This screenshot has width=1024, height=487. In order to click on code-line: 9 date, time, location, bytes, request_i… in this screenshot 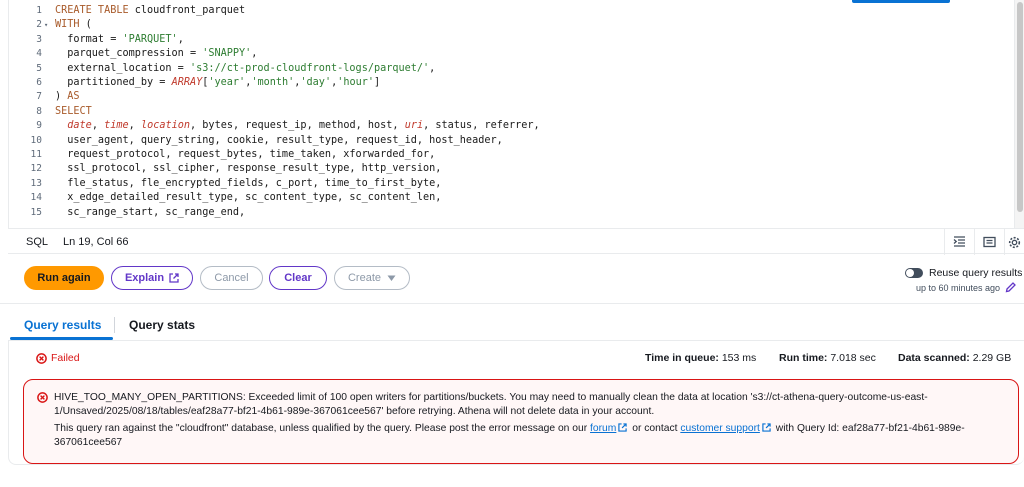, I will do `click(509, 126)`.